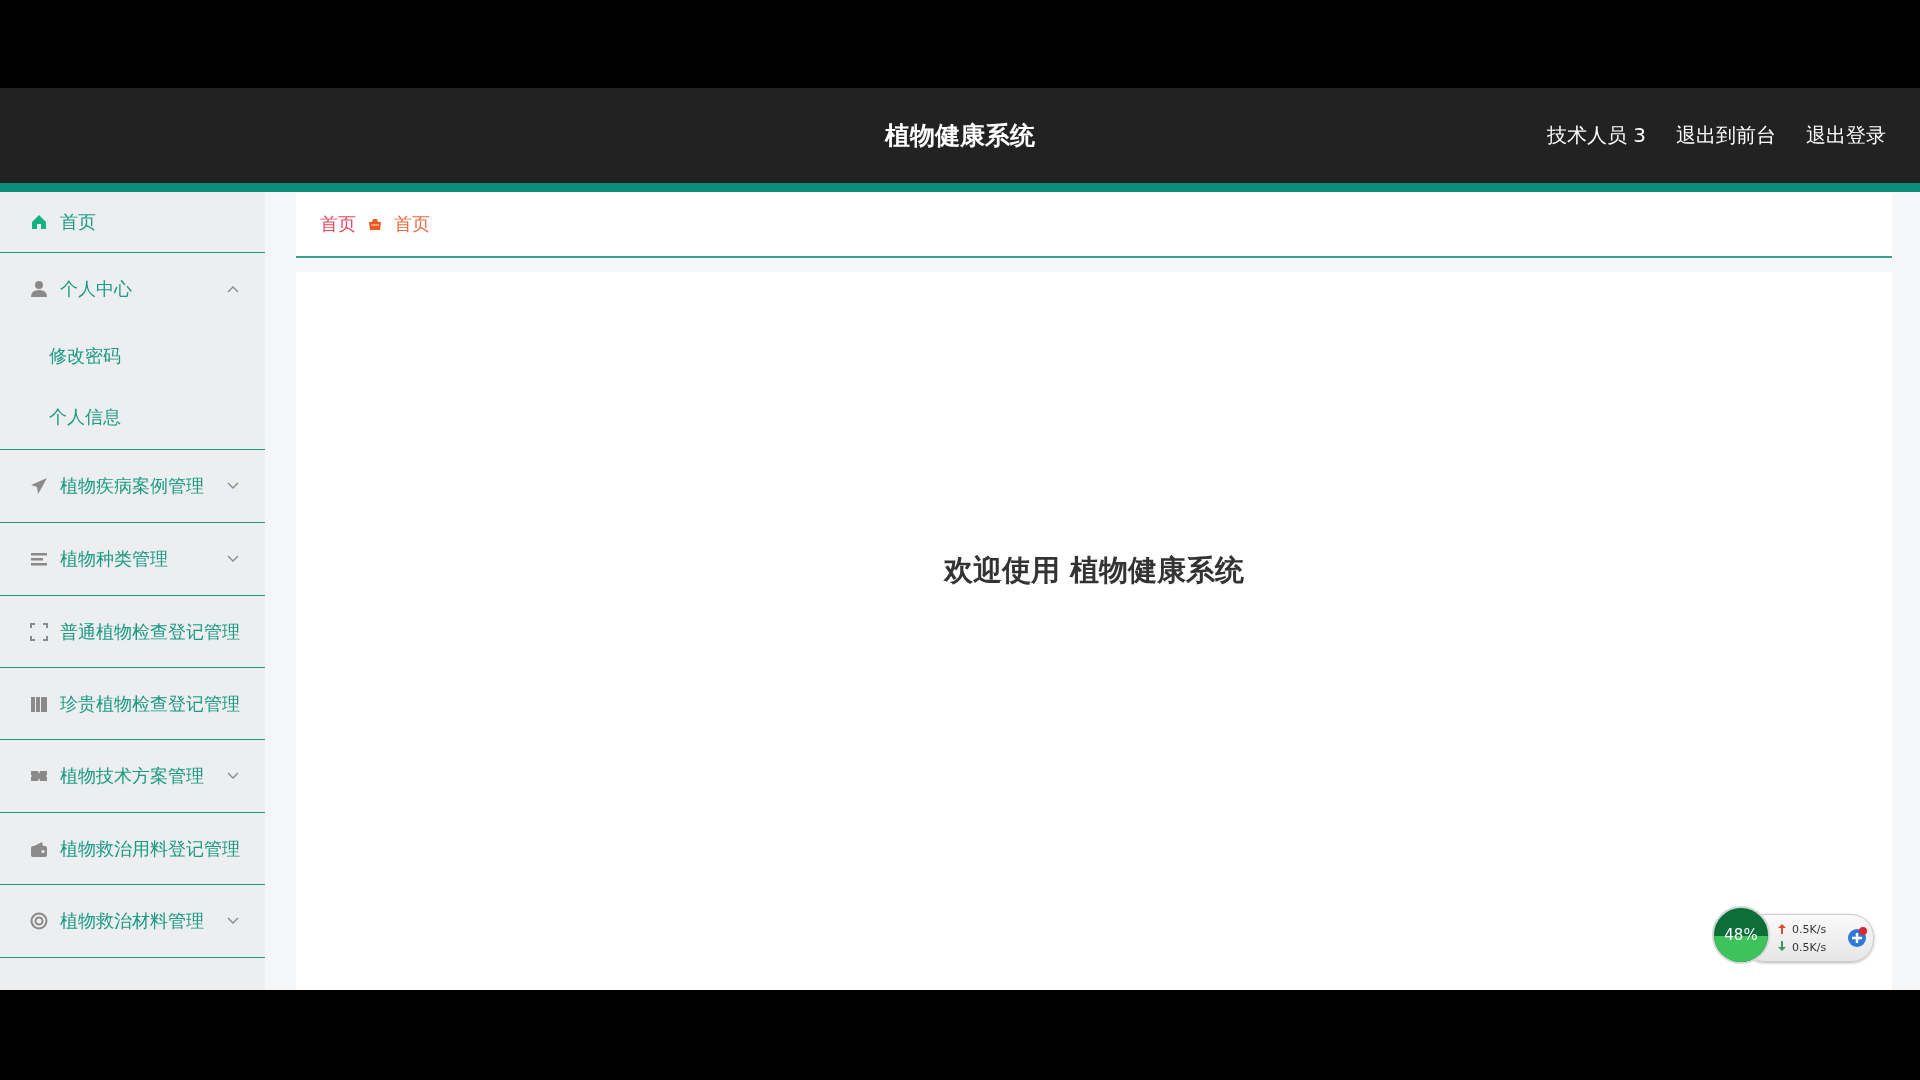  I want to click on wallet-icon, so click(39, 848).